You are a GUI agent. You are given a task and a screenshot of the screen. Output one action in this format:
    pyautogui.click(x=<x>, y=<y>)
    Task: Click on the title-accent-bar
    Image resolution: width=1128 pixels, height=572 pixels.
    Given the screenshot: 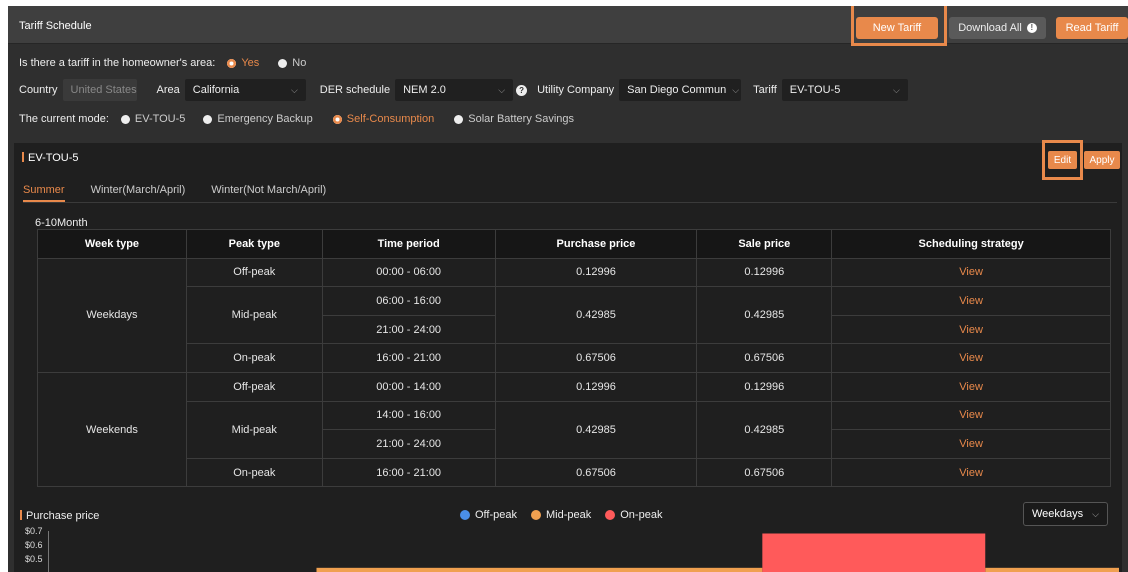 What is the action you would take?
    pyautogui.click(x=21, y=515)
    